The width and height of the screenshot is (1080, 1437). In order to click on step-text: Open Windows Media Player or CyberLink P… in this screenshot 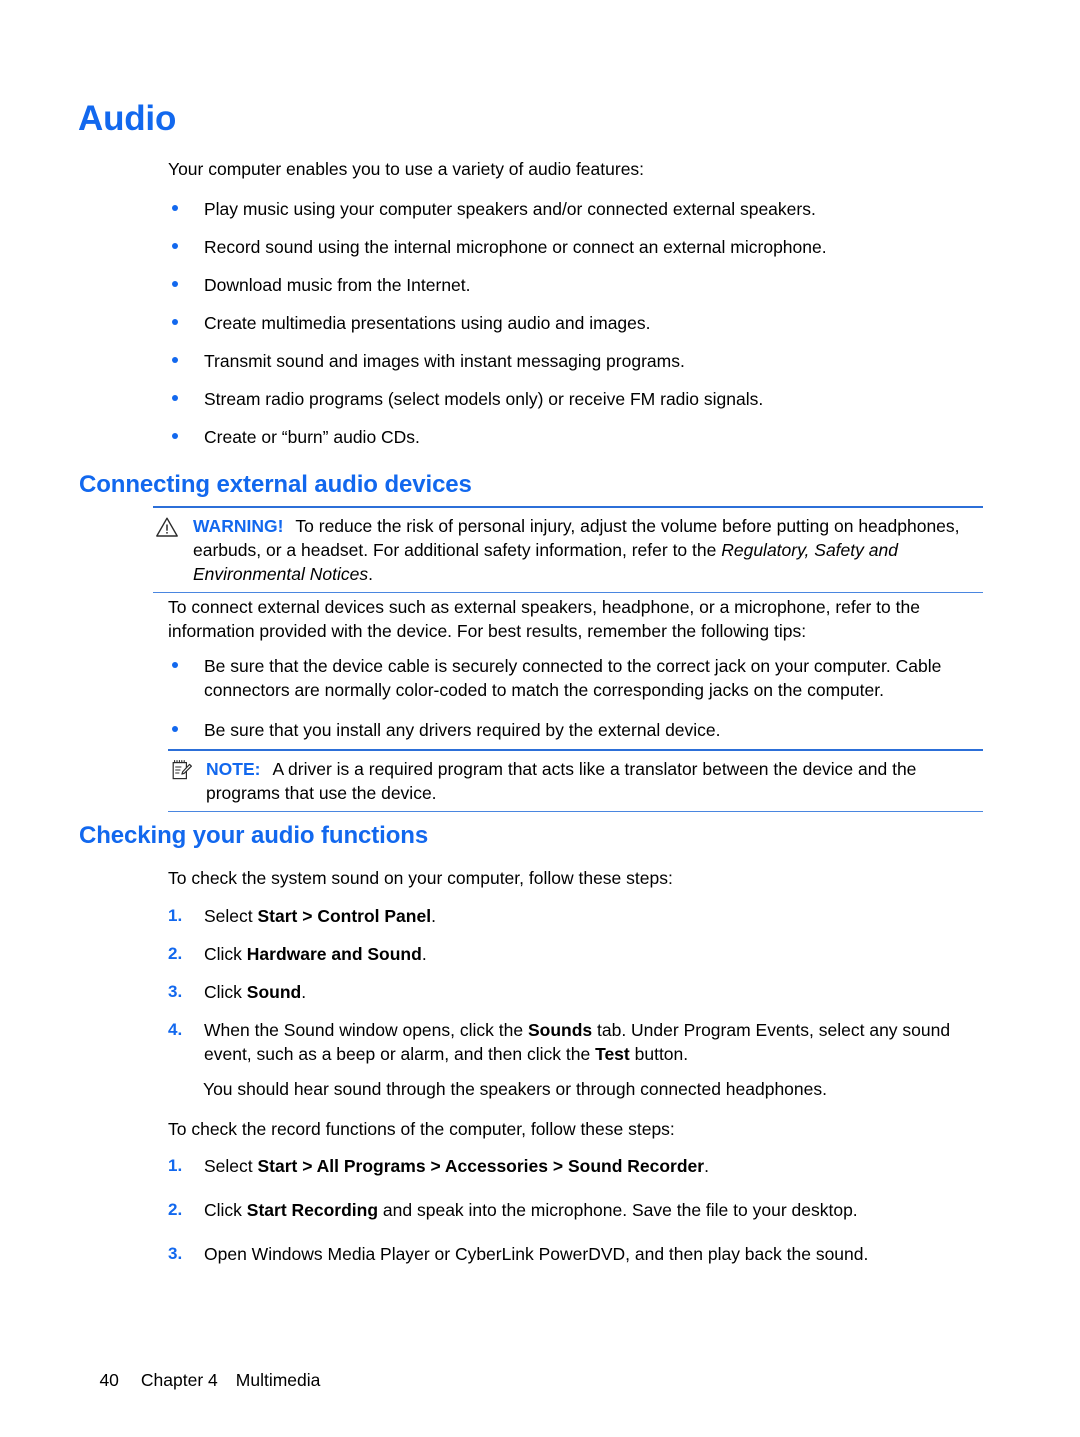, I will do `click(536, 1254)`.